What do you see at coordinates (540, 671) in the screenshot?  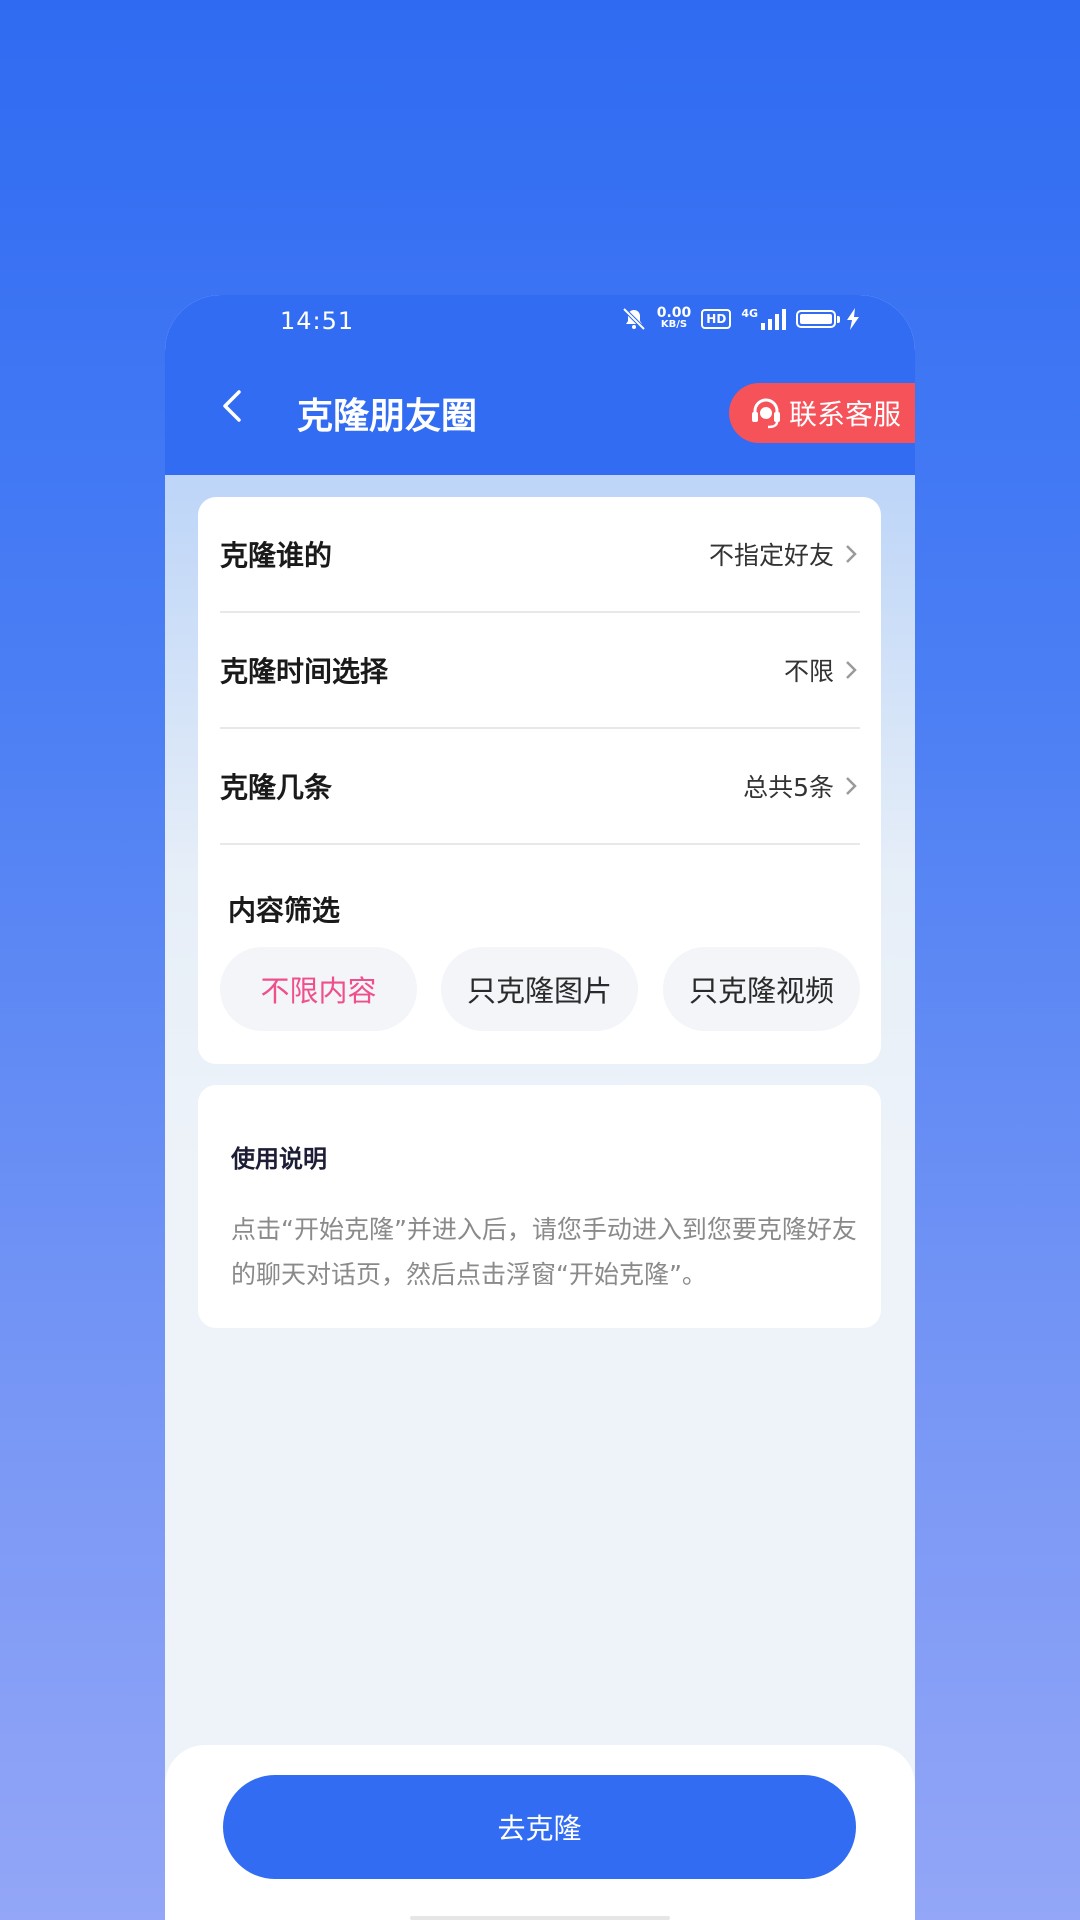 I see `row-clone-time: 克隆时间选择 不限` at bounding box center [540, 671].